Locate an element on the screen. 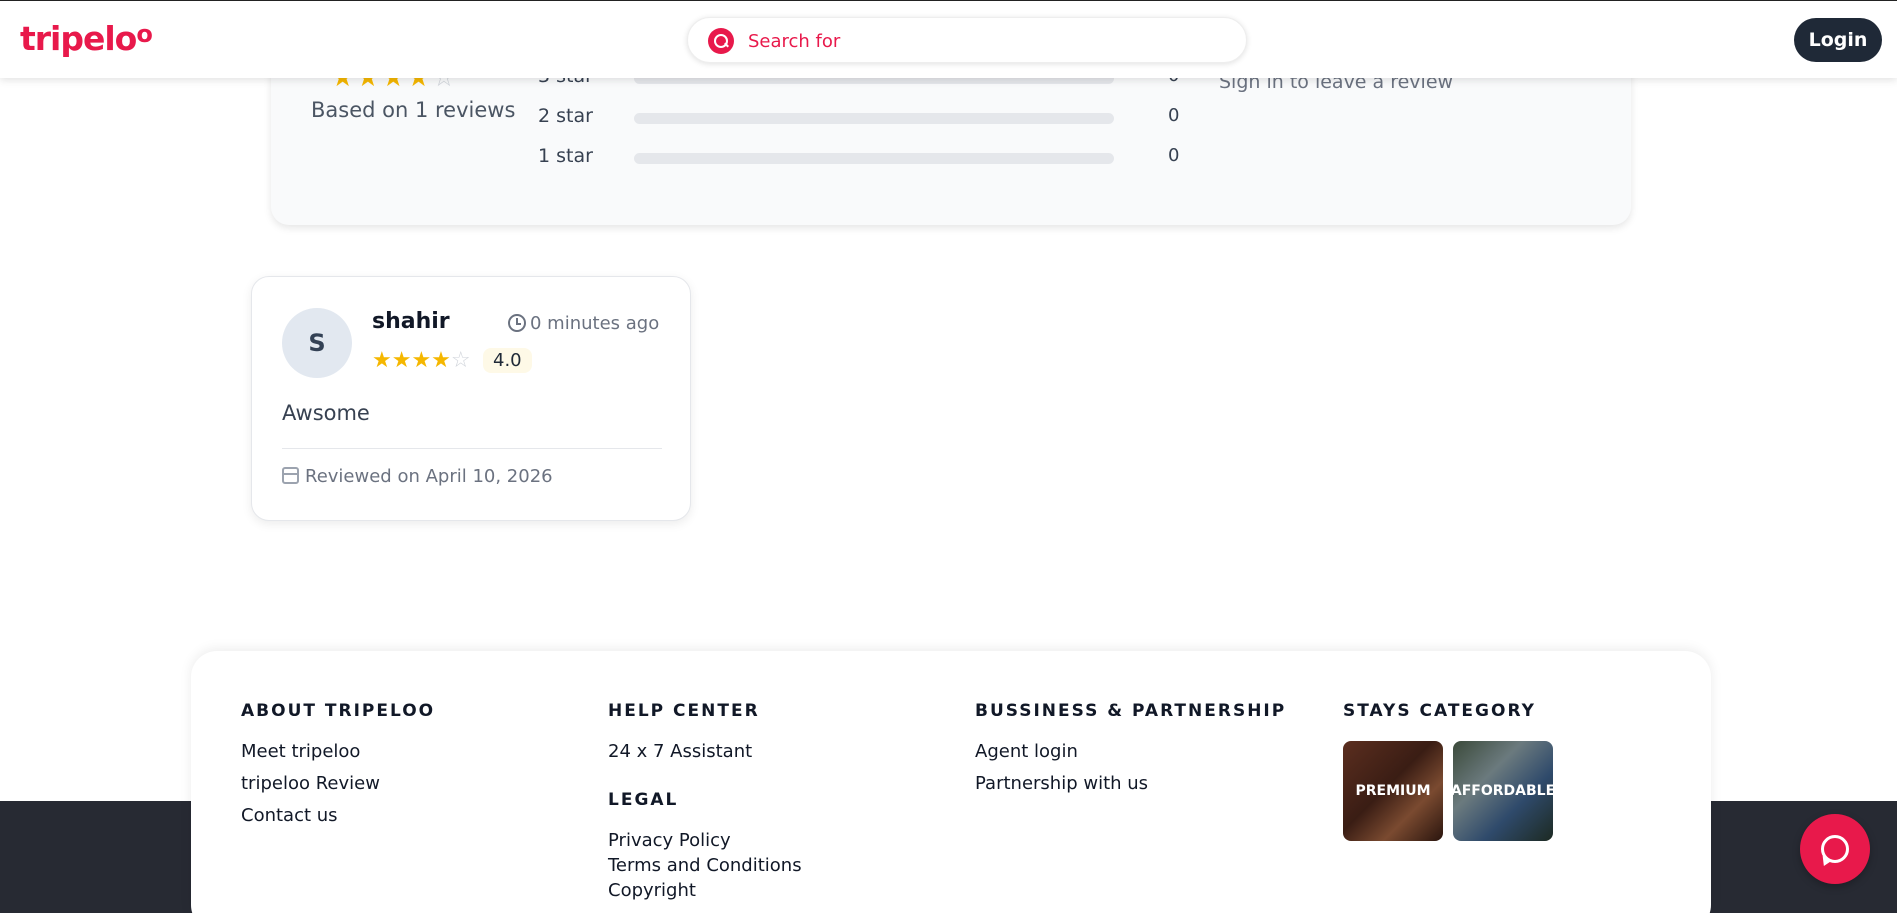  footer-link-copyright: Copyright is located at coordinates (705, 890).